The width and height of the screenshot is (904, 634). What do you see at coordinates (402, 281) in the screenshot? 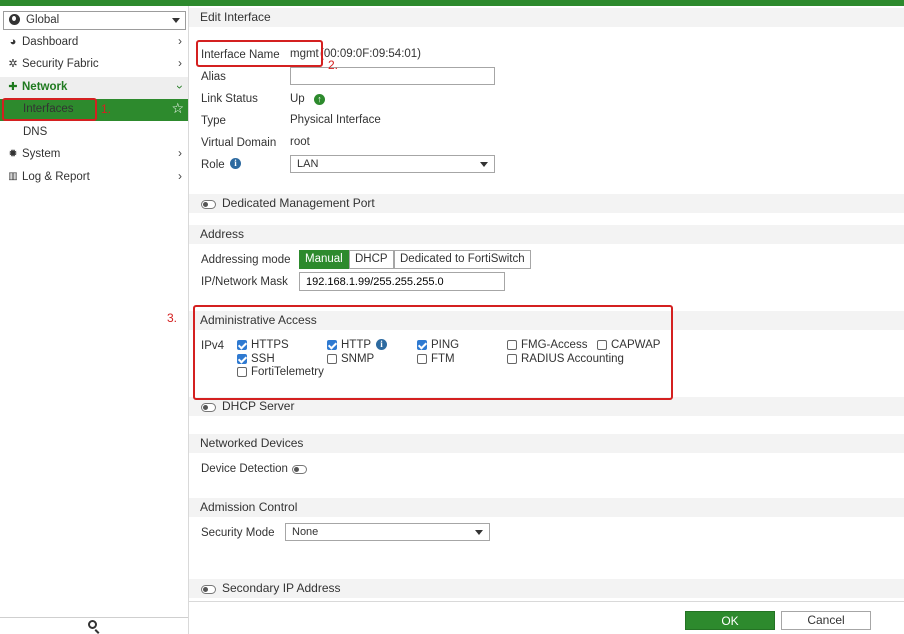
I see `ip-mask-input` at bounding box center [402, 281].